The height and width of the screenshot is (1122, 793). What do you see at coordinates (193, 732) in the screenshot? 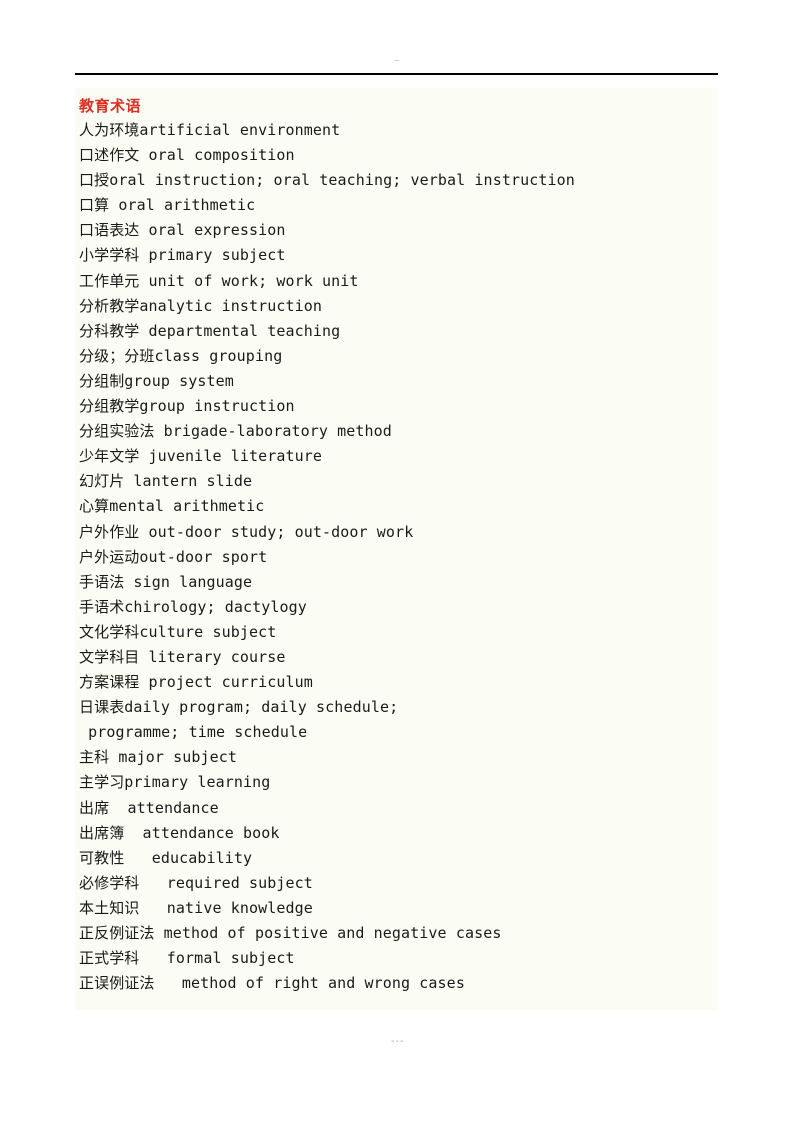
I see `glossary-term-line: programme; time schedule` at bounding box center [193, 732].